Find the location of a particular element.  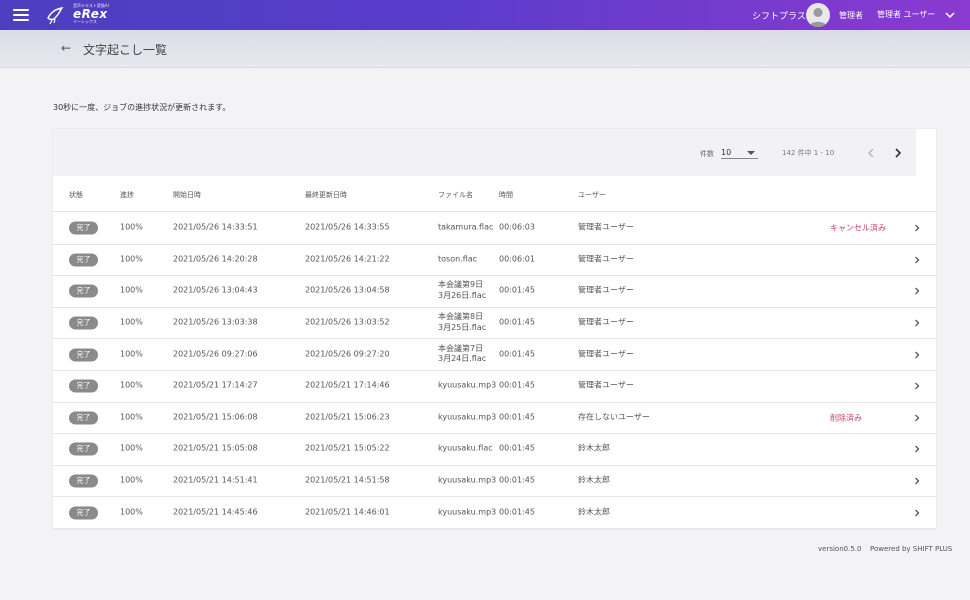

bird-logo-icon is located at coordinates (55, 16).